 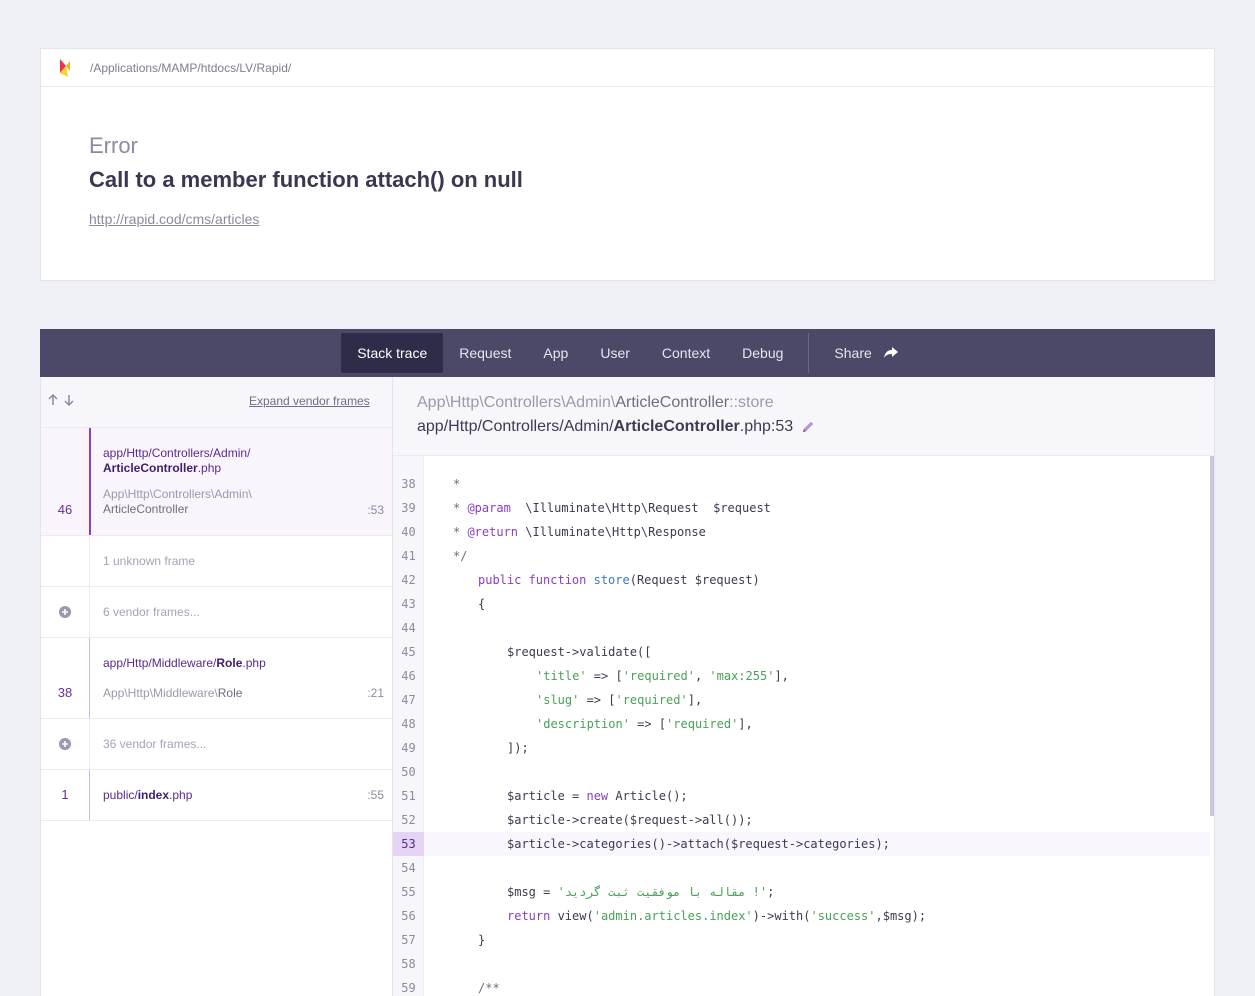 What do you see at coordinates (1212, 636) in the screenshot?
I see `code-scrollbar` at bounding box center [1212, 636].